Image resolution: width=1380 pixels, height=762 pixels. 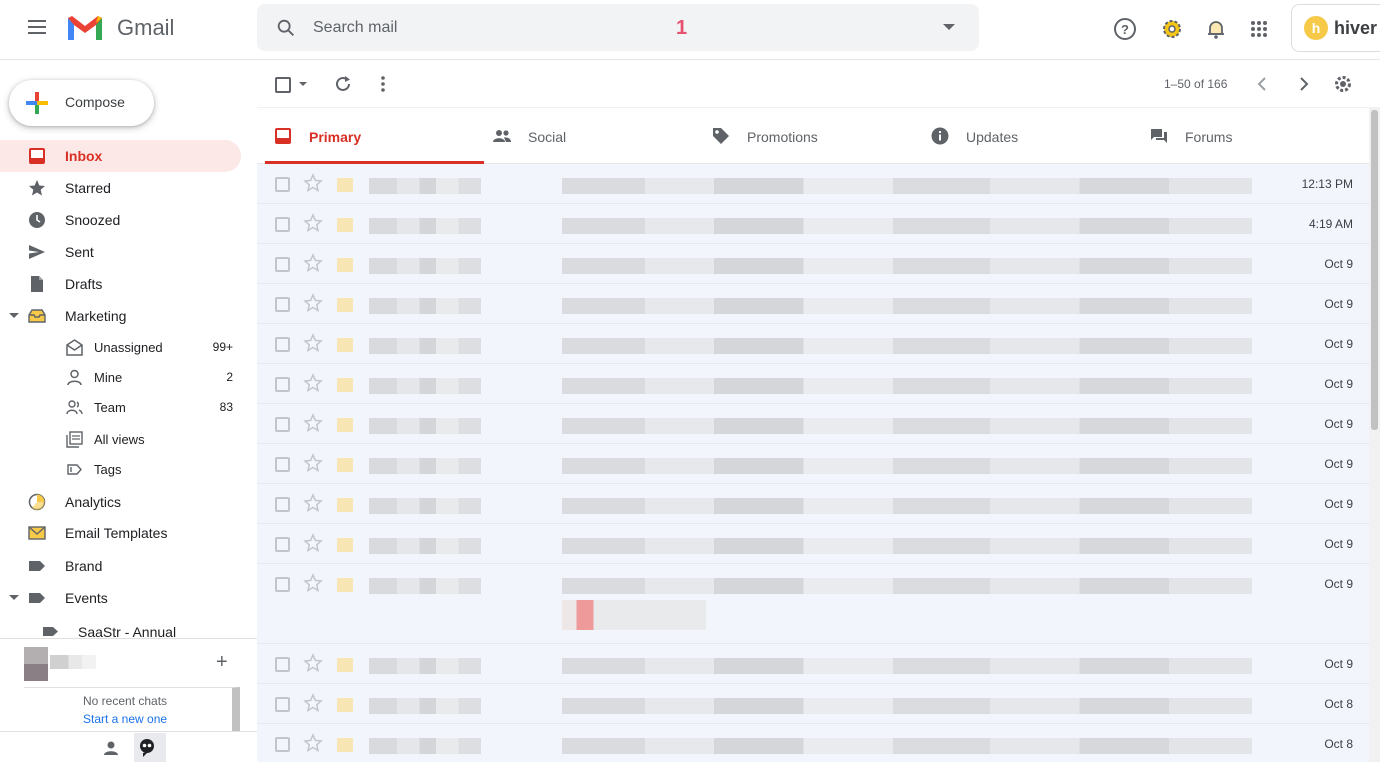 I want to click on search-options-icon, so click(x=949, y=27).